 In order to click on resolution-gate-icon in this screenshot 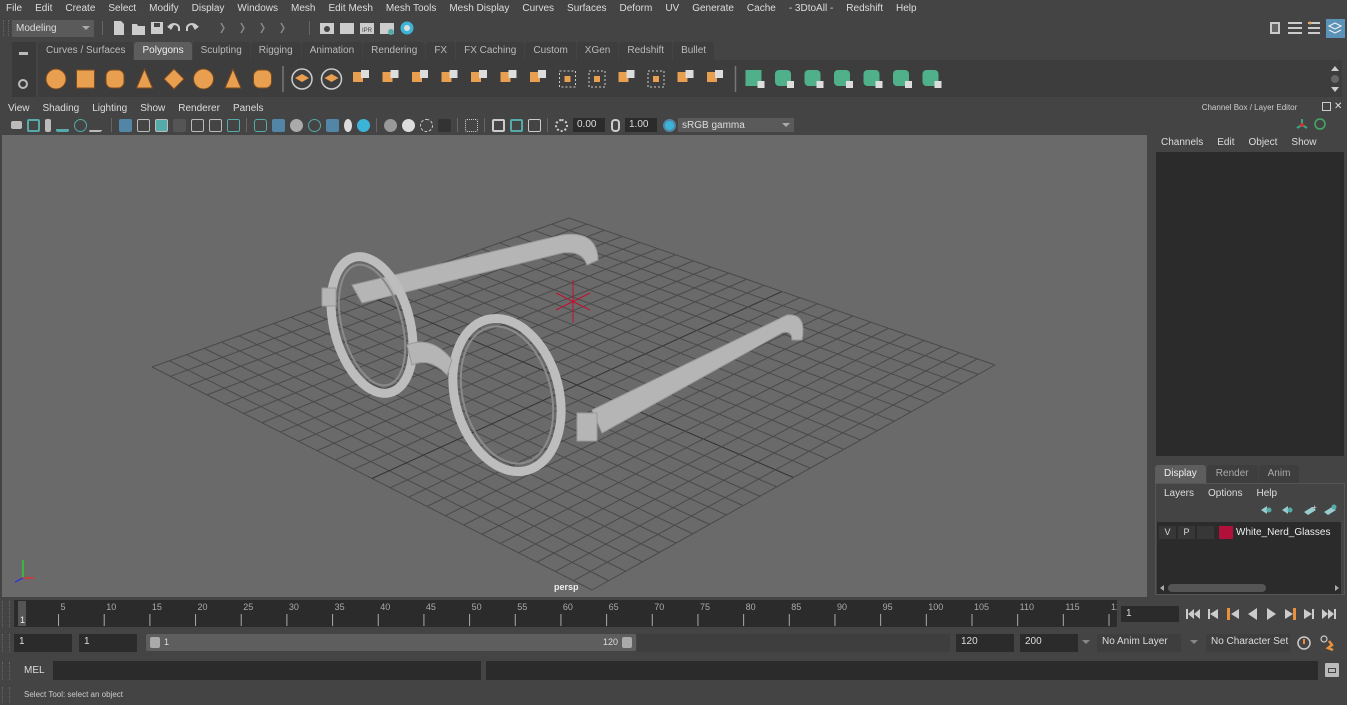, I will do `click(161, 125)`.